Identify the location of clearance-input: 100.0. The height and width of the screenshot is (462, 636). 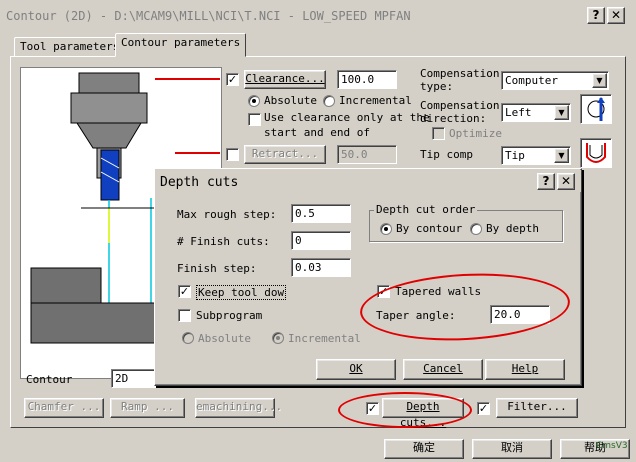
(367, 79).